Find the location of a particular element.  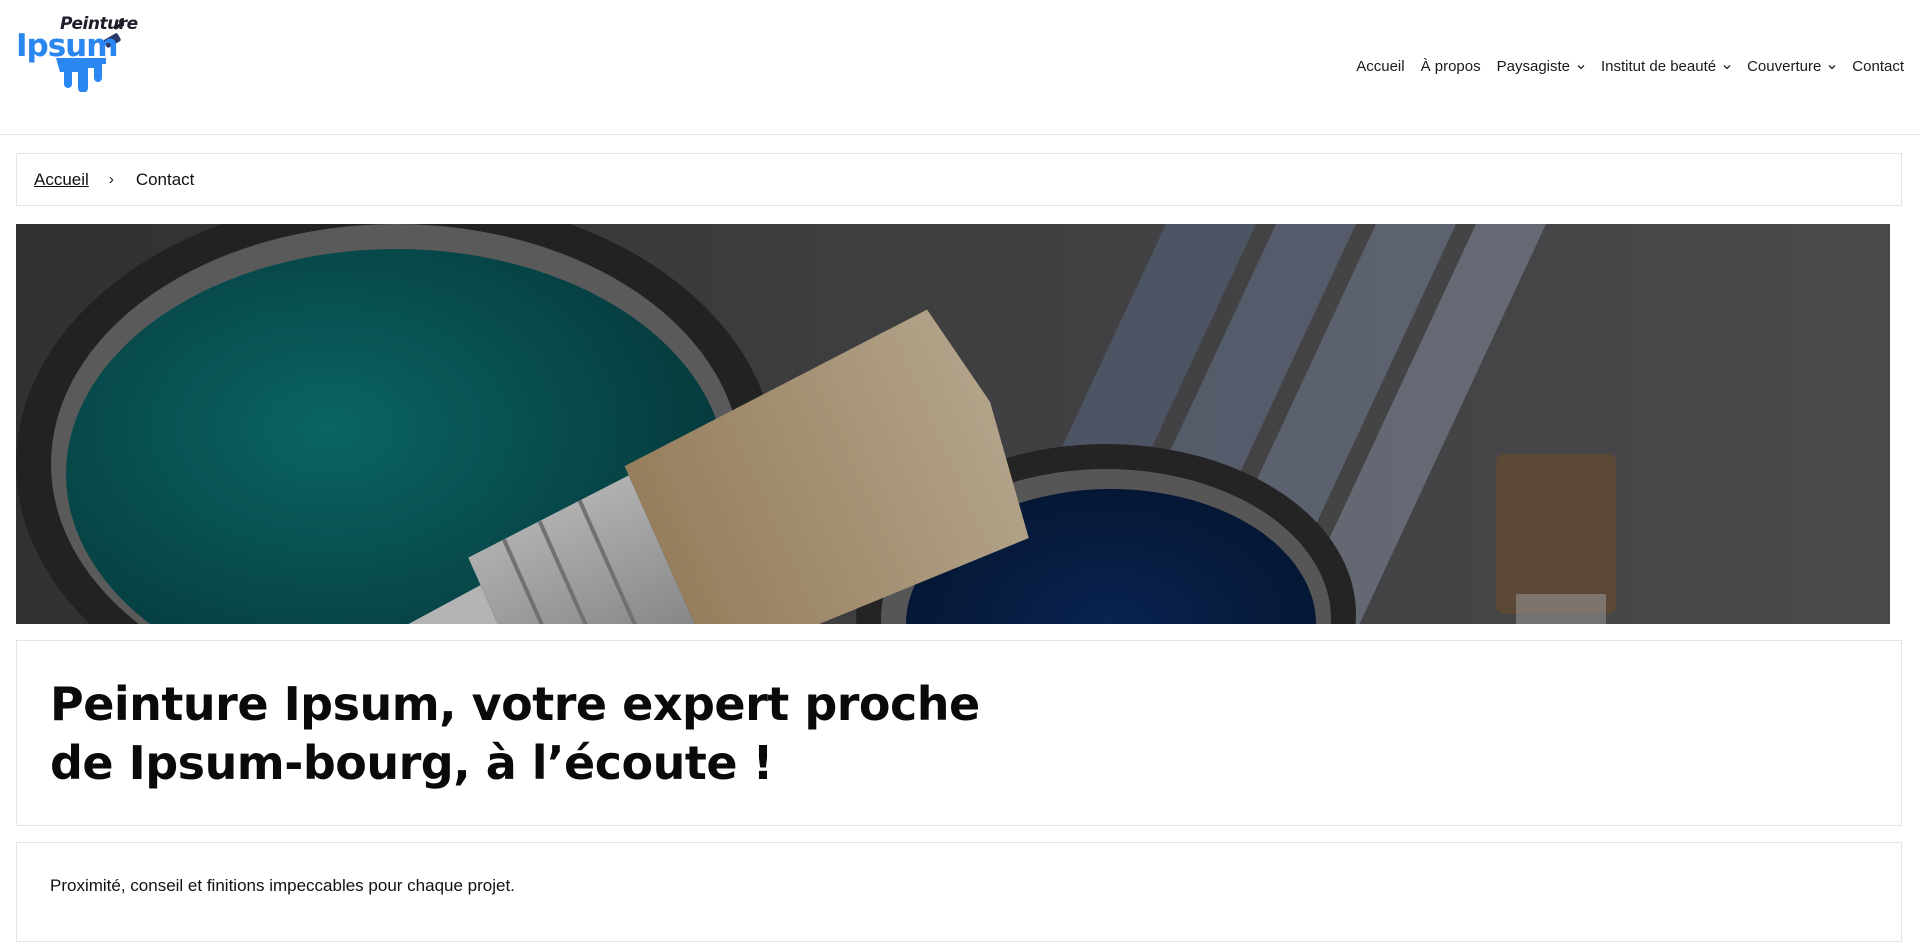

nav-item-couverture: Couverture is located at coordinates (1791, 66).